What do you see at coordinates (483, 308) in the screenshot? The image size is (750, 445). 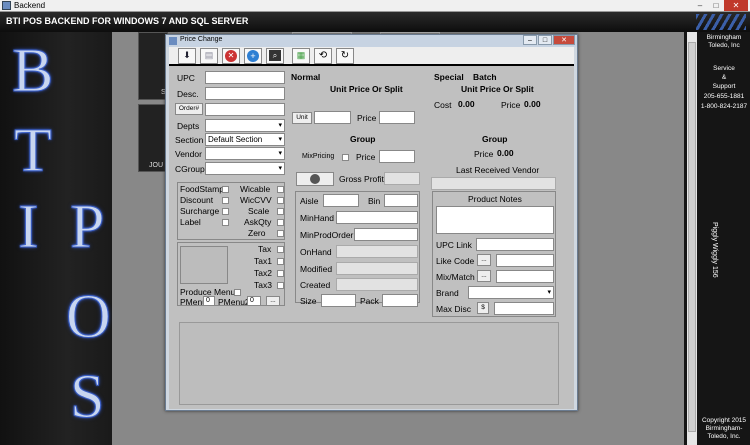 I see `max-disc-dollar-button: $` at bounding box center [483, 308].